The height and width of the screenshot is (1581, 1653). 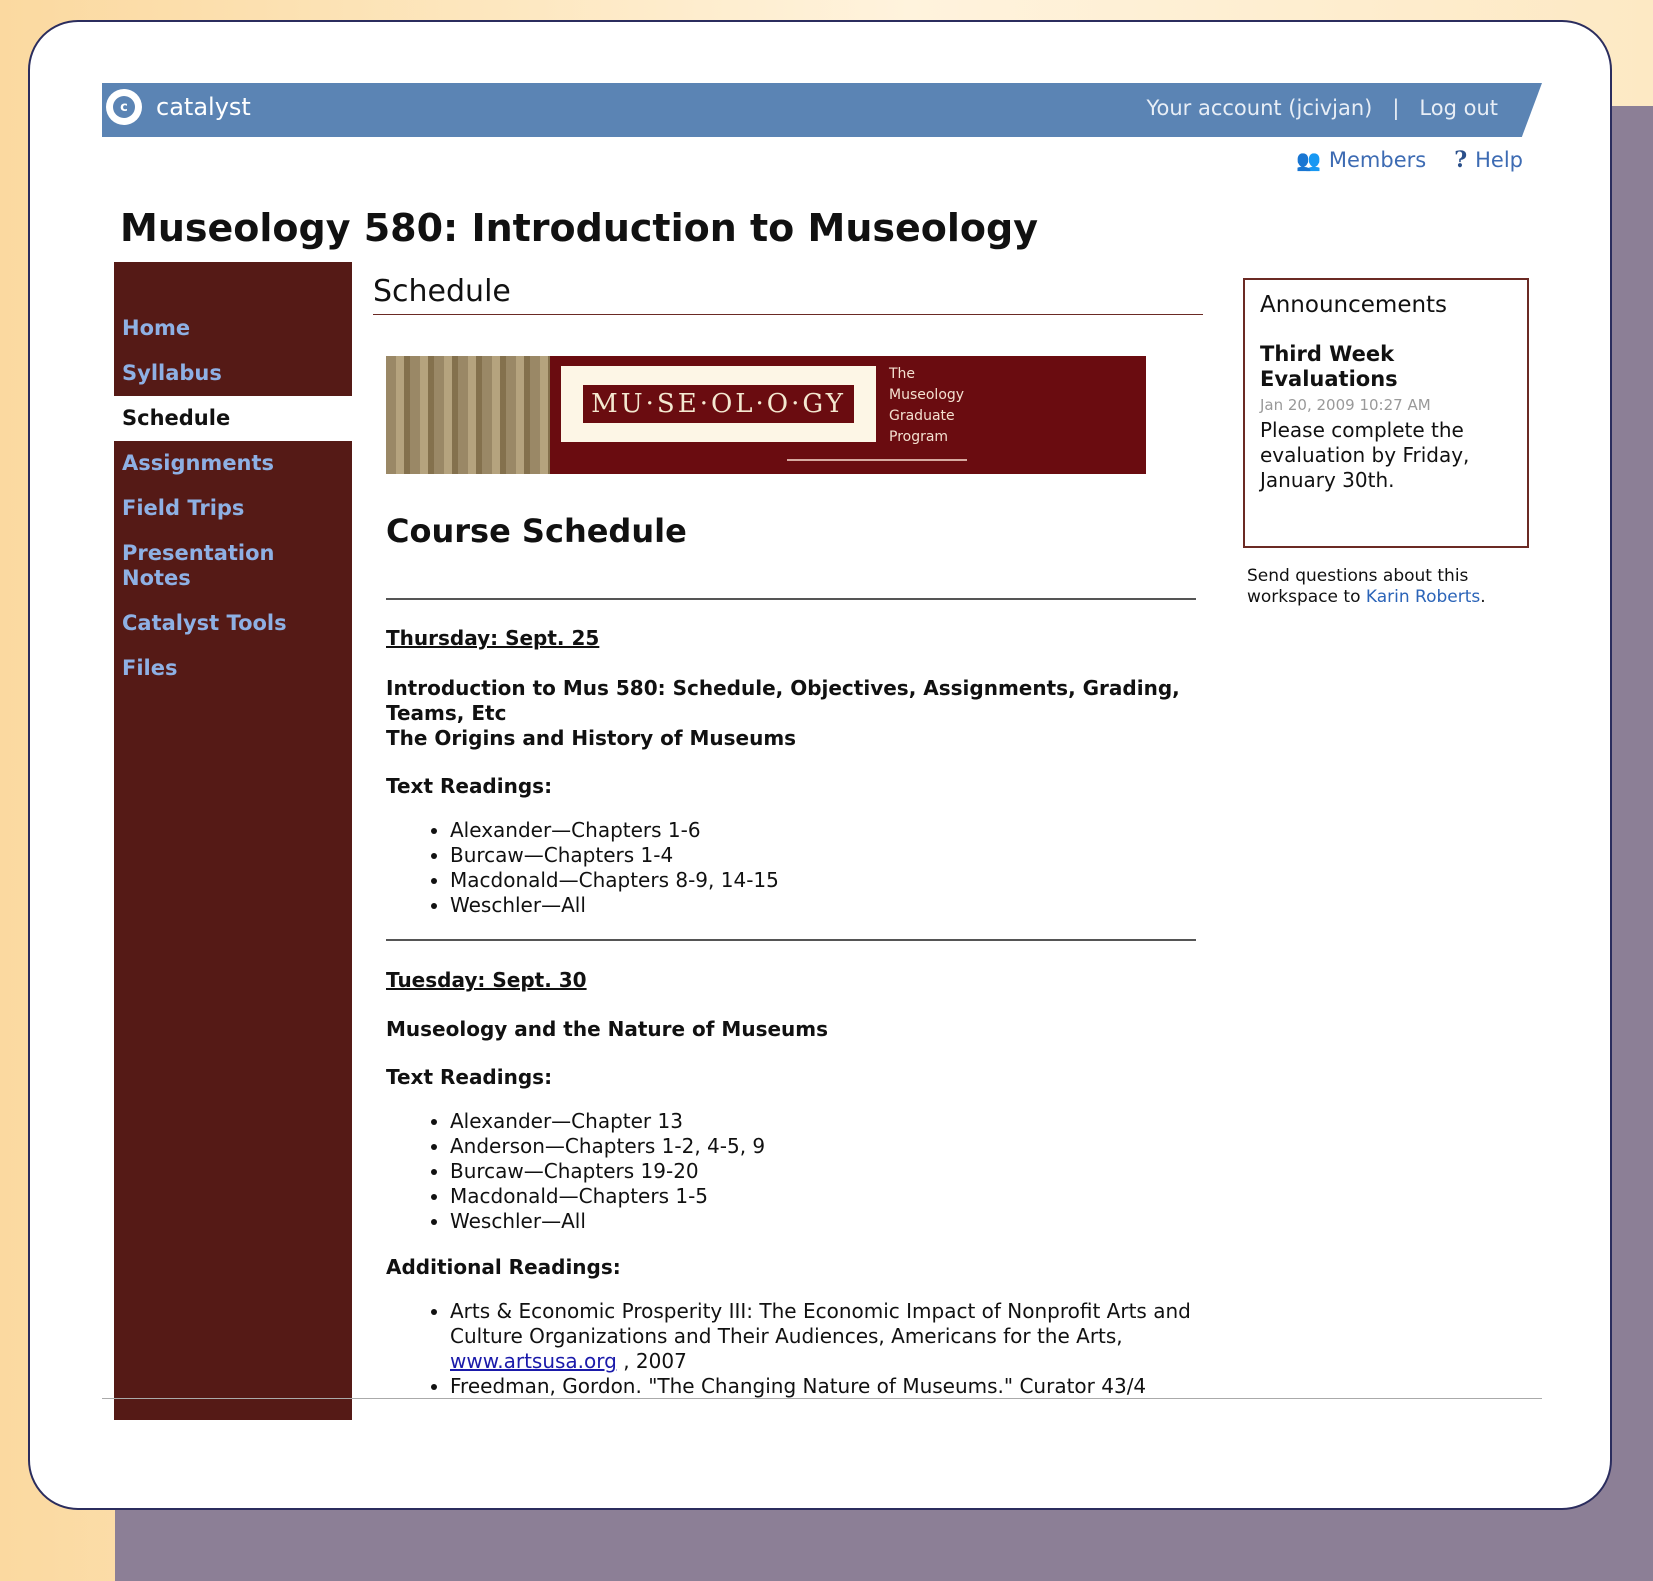 What do you see at coordinates (486, 980) in the screenshot?
I see `day-date: Tuesday: Sept. 30` at bounding box center [486, 980].